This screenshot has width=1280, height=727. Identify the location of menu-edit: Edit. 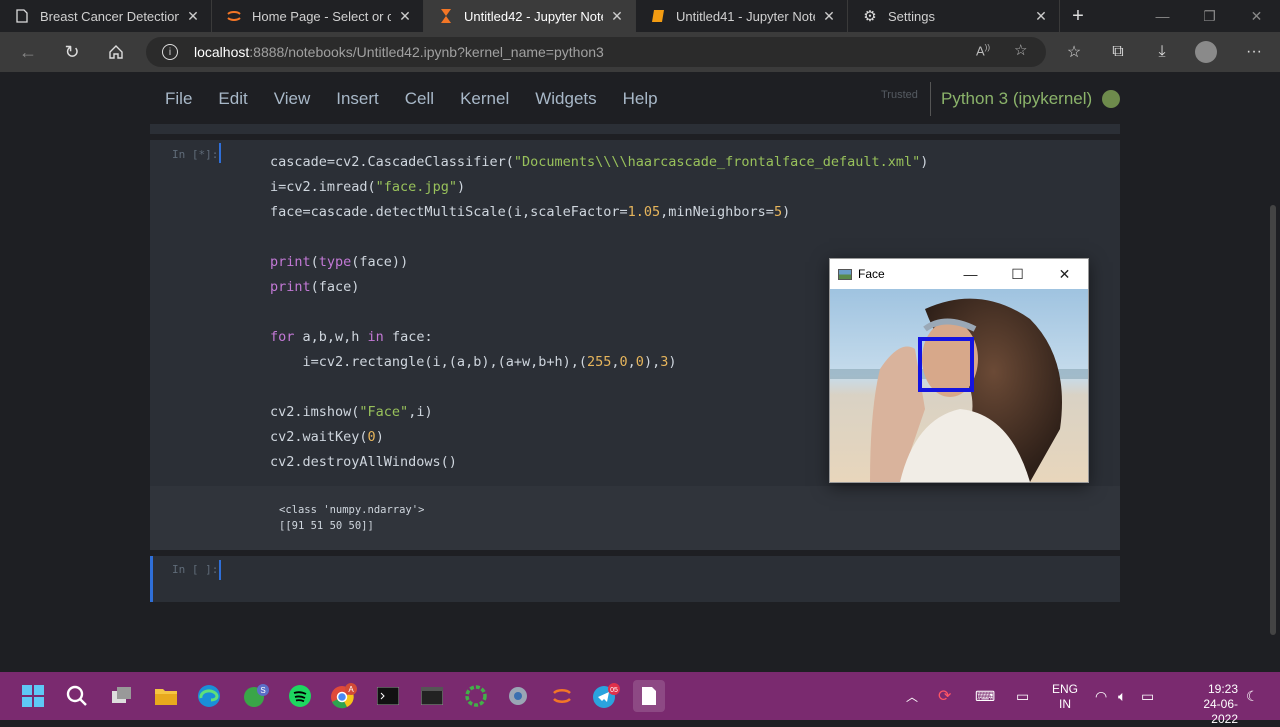
(232, 99).